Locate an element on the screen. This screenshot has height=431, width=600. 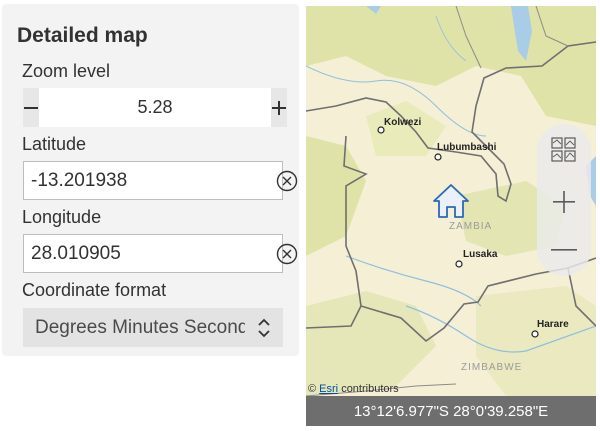
zoom-level-input is located at coordinates (155, 107).